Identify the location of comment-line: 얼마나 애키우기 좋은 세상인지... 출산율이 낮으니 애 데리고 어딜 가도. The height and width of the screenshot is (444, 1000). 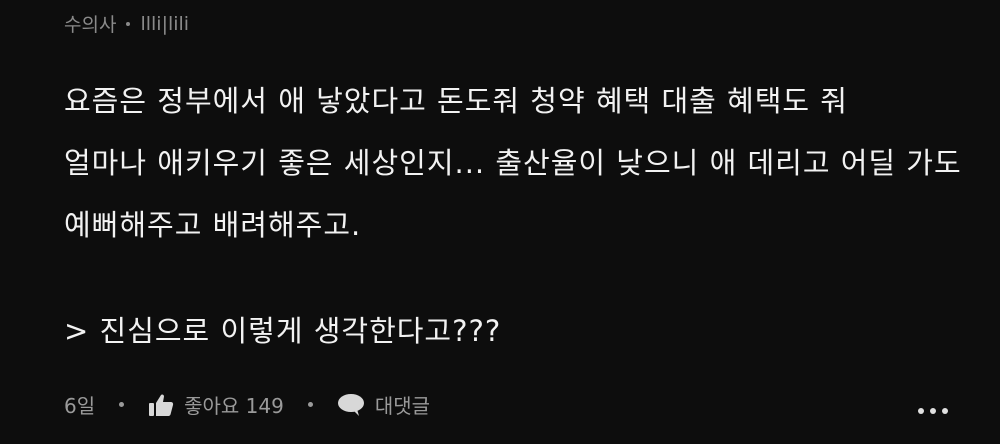
(513, 163).